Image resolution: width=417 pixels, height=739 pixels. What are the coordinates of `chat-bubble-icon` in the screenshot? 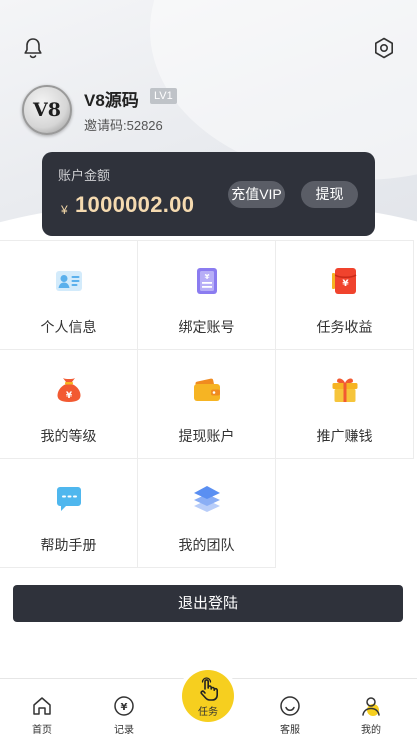 It's located at (69, 499).